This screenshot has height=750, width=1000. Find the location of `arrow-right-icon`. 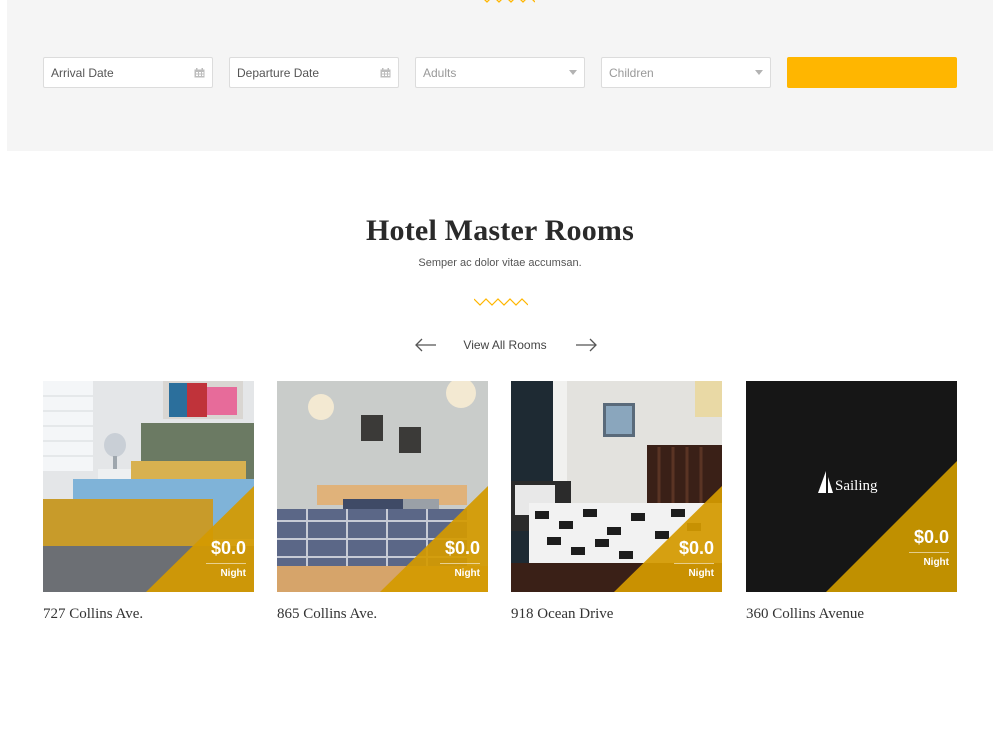

arrow-right-icon is located at coordinates (586, 345).